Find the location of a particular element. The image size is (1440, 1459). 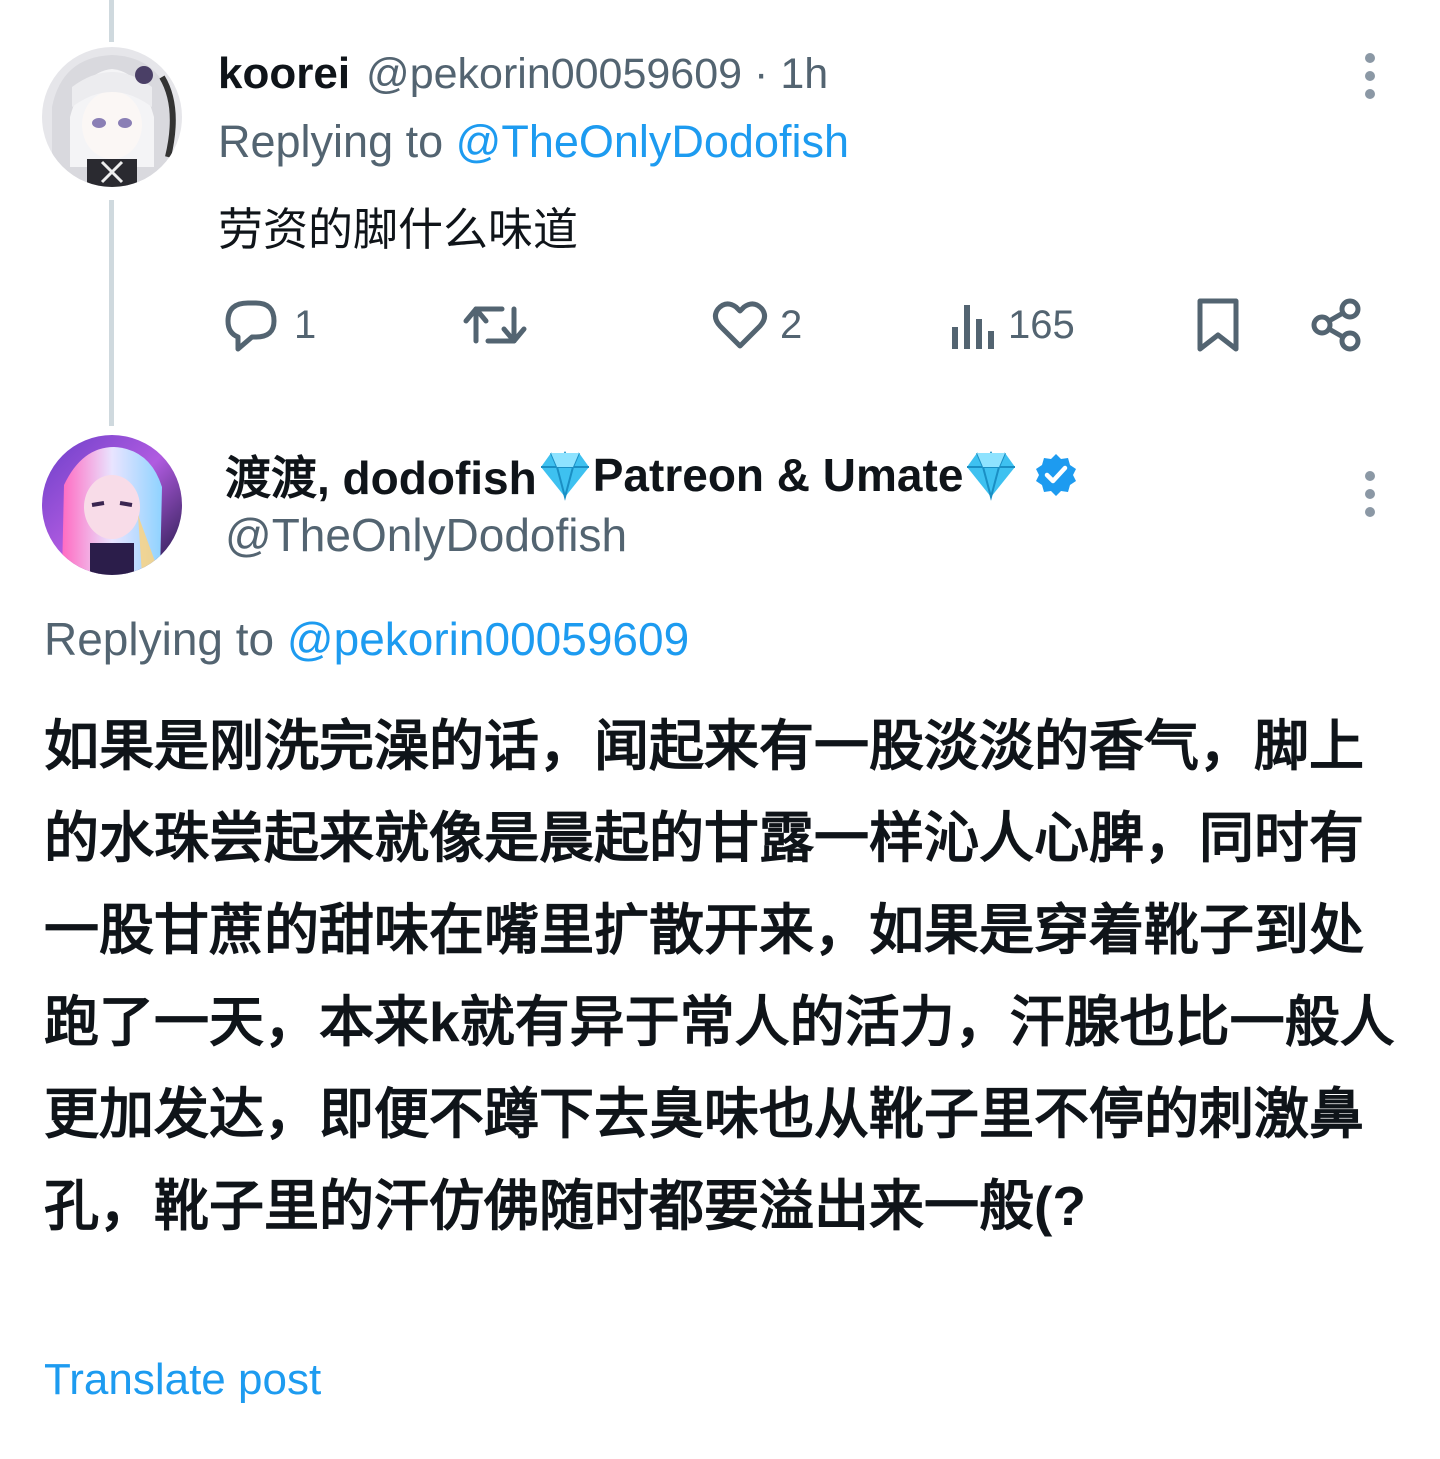

bookmark-icon is located at coordinates (1218, 325).